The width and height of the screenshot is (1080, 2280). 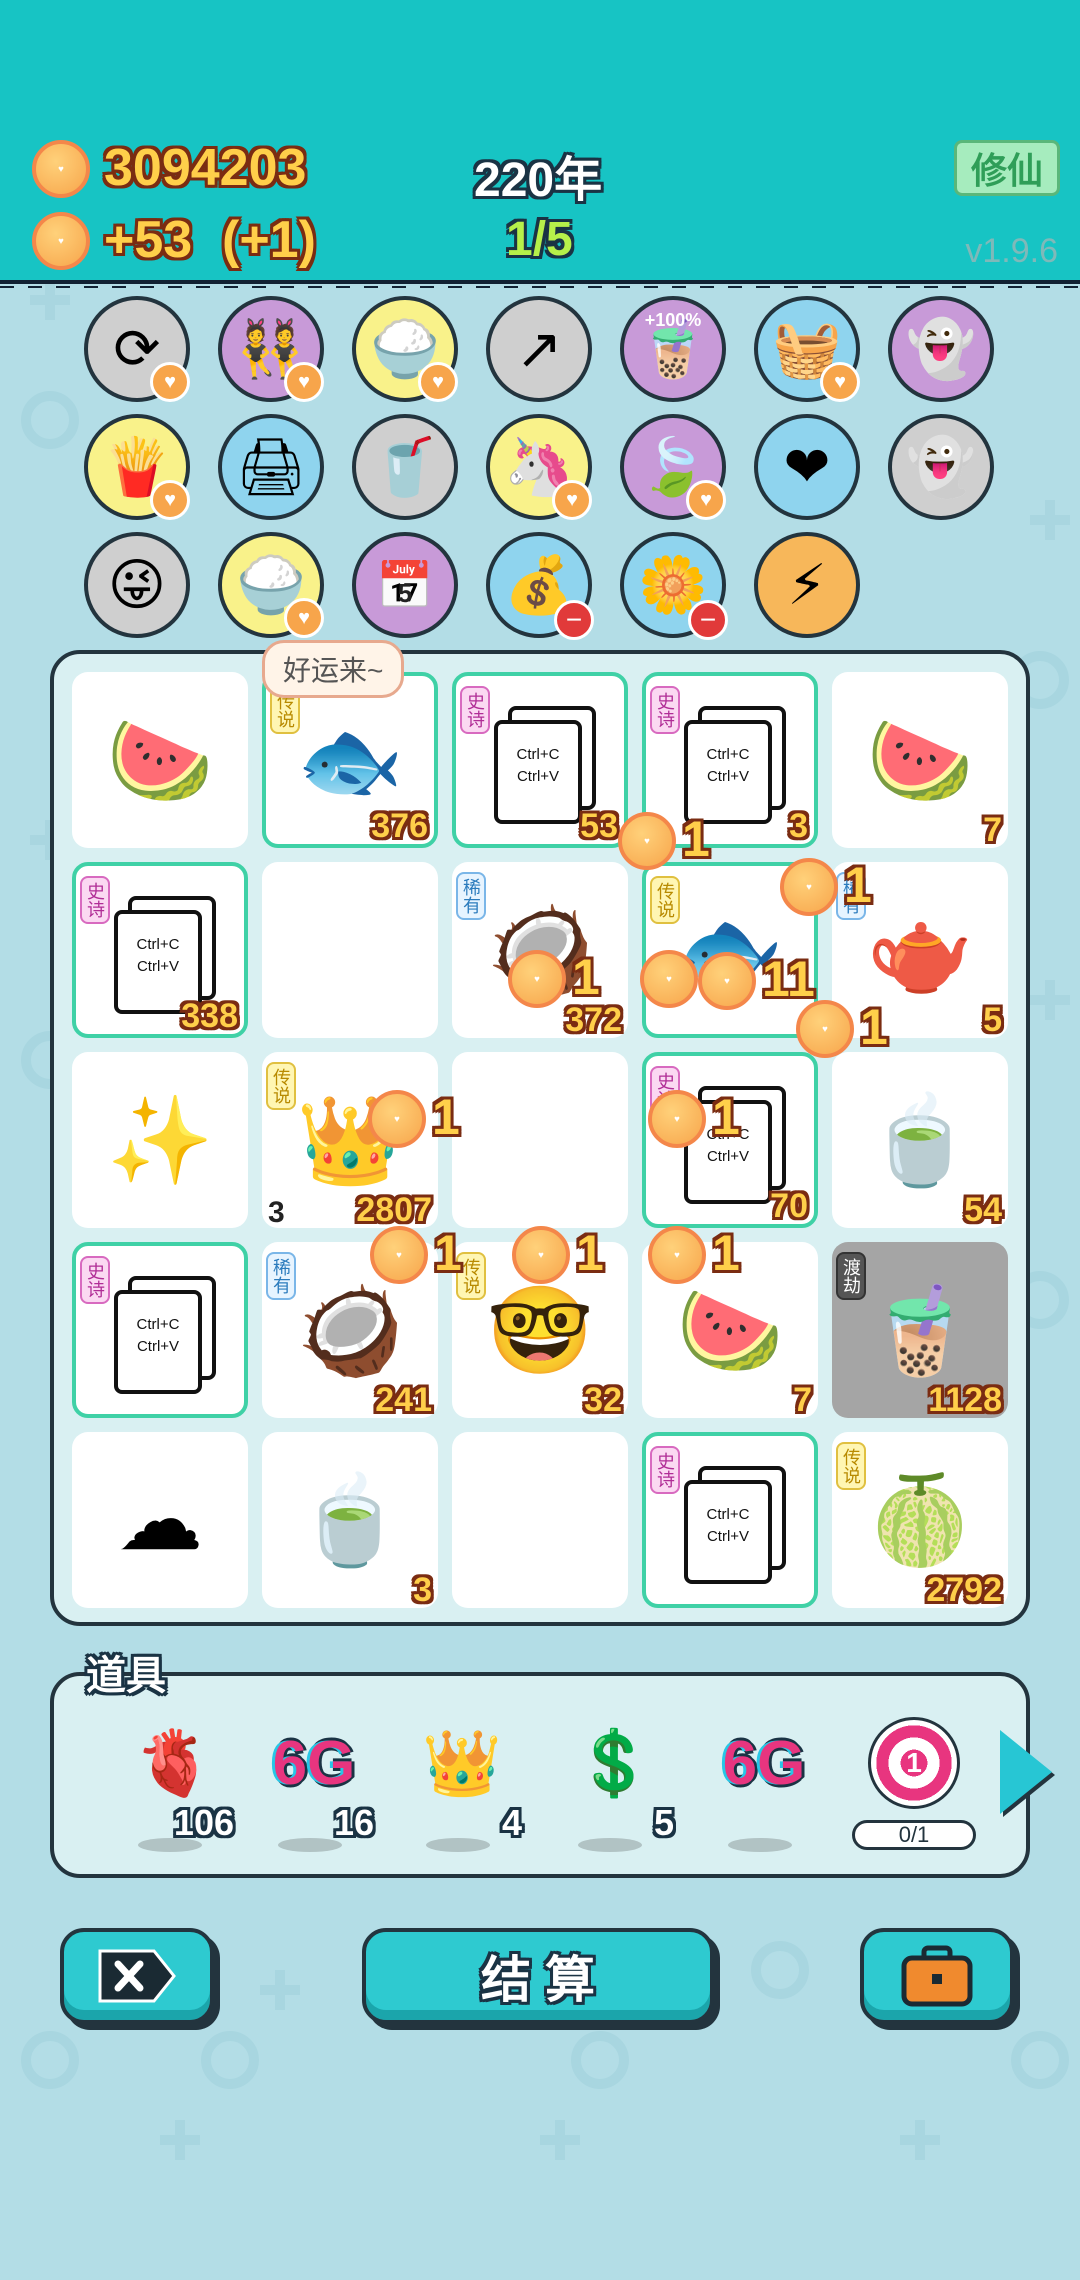 I want to click on 6g-label: 6G, so click(x=764, y=1763).